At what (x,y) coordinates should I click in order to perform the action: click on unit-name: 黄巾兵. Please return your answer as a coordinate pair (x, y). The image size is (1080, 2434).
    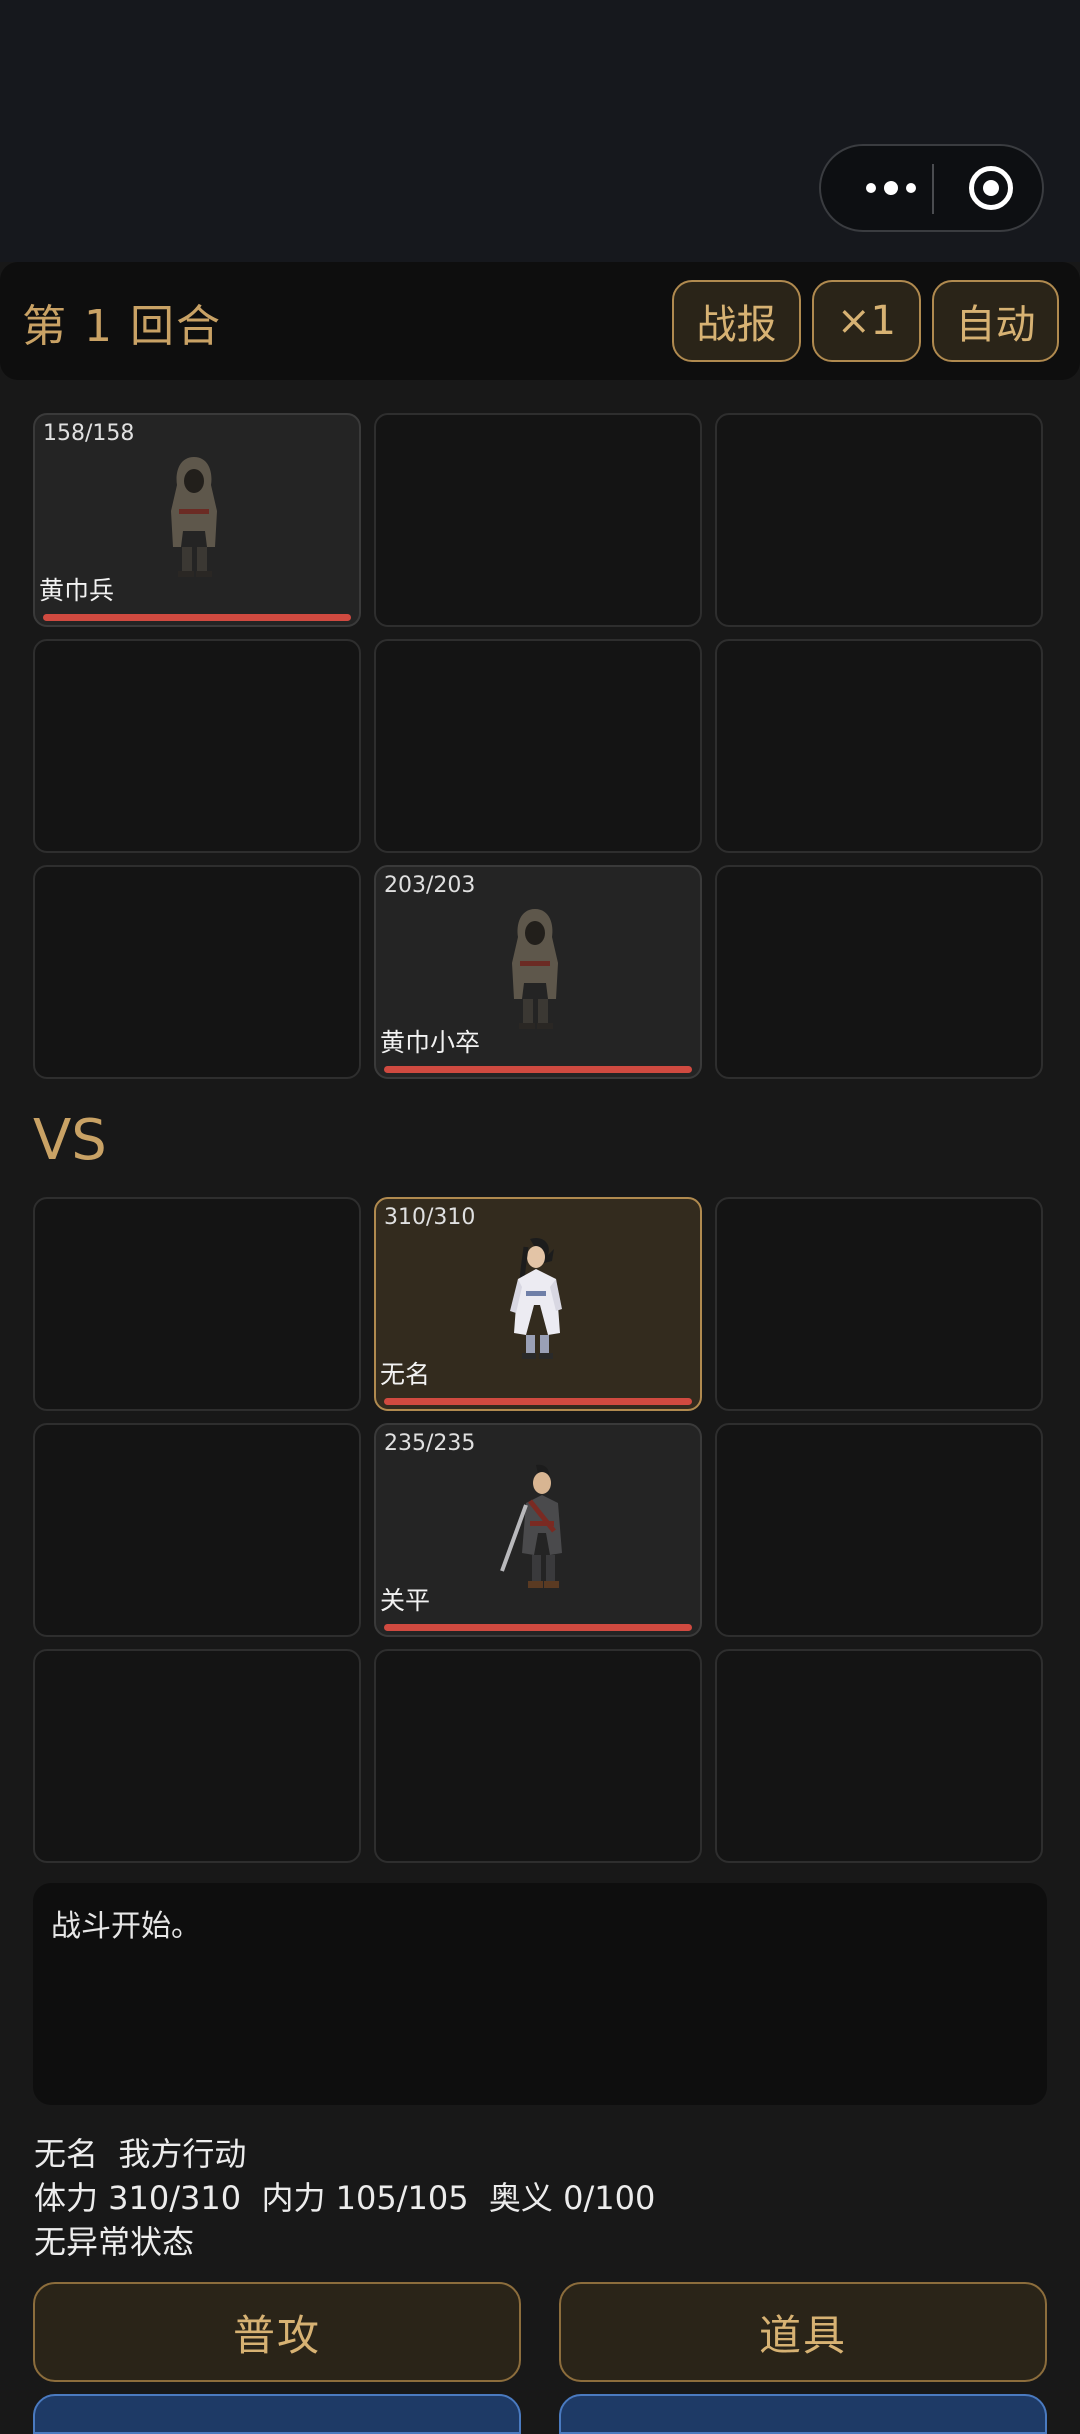
    Looking at the image, I should click on (77, 590).